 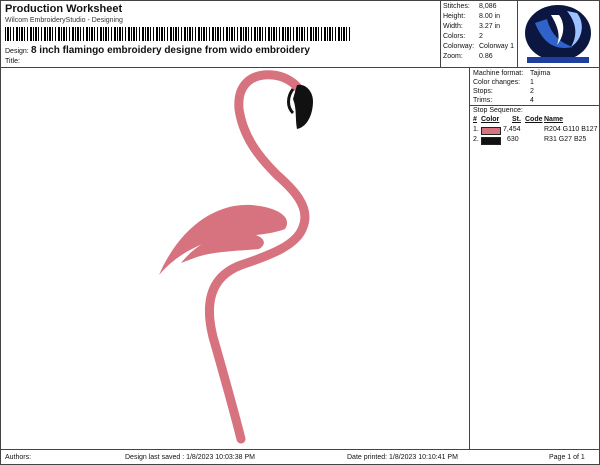 What do you see at coordinates (554, 119) in the screenshot?
I see `col-name: Name` at bounding box center [554, 119].